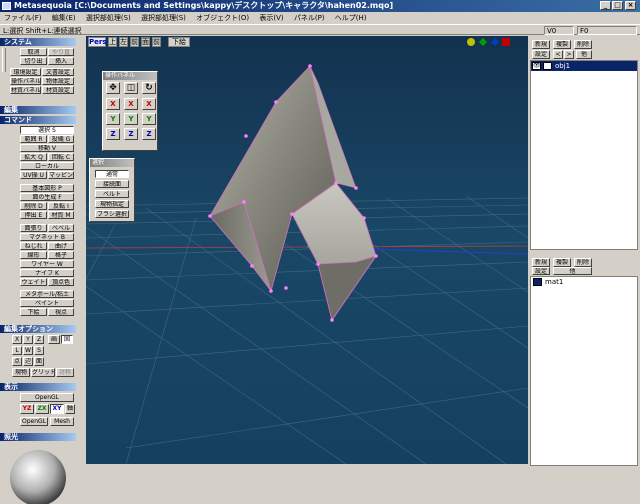 This screenshot has height=504, width=640. I want to click on linear-button: 線形, so click(33, 255).